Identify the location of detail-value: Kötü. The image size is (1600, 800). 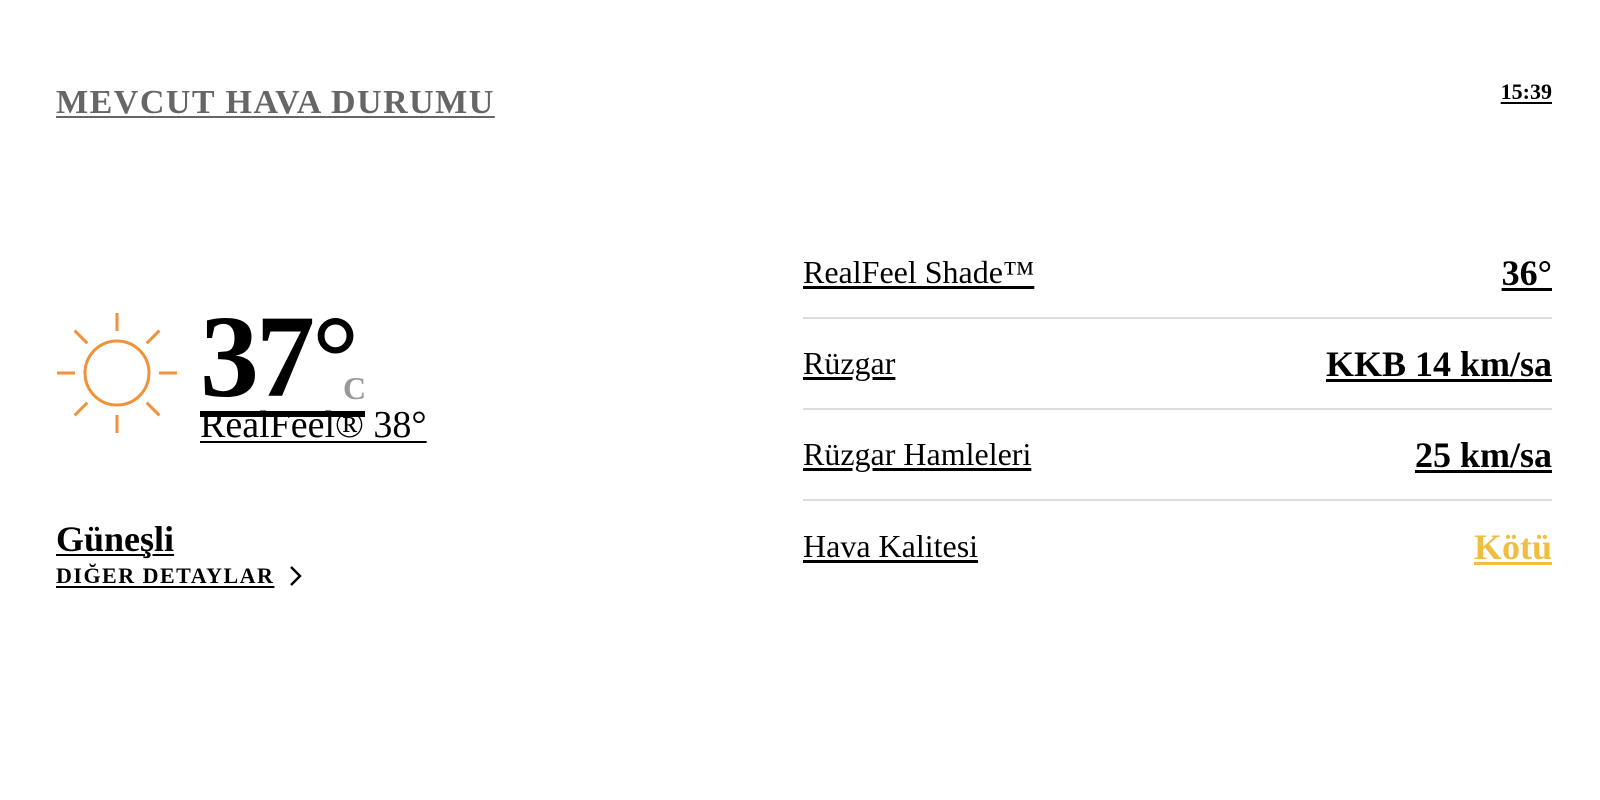
(1513, 547).